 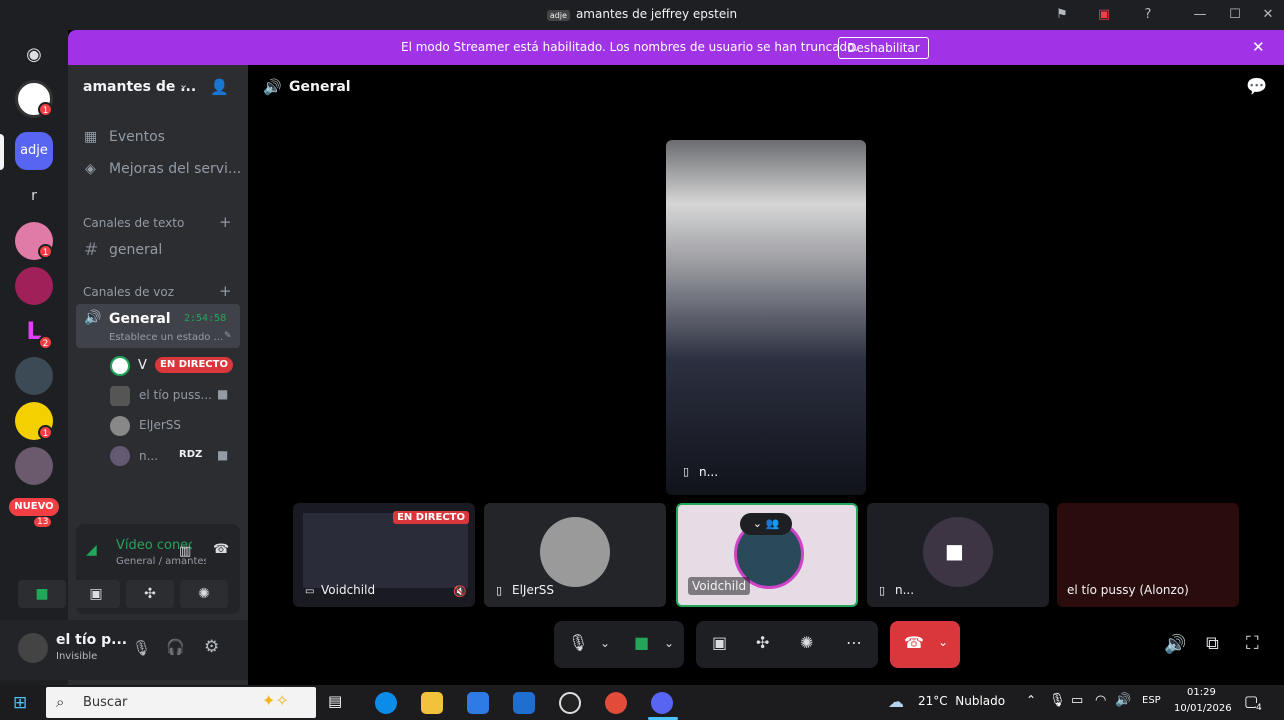 What do you see at coordinates (1148, 555) in the screenshot?
I see `participant-tile: el tío pussy (Alonzo)` at bounding box center [1148, 555].